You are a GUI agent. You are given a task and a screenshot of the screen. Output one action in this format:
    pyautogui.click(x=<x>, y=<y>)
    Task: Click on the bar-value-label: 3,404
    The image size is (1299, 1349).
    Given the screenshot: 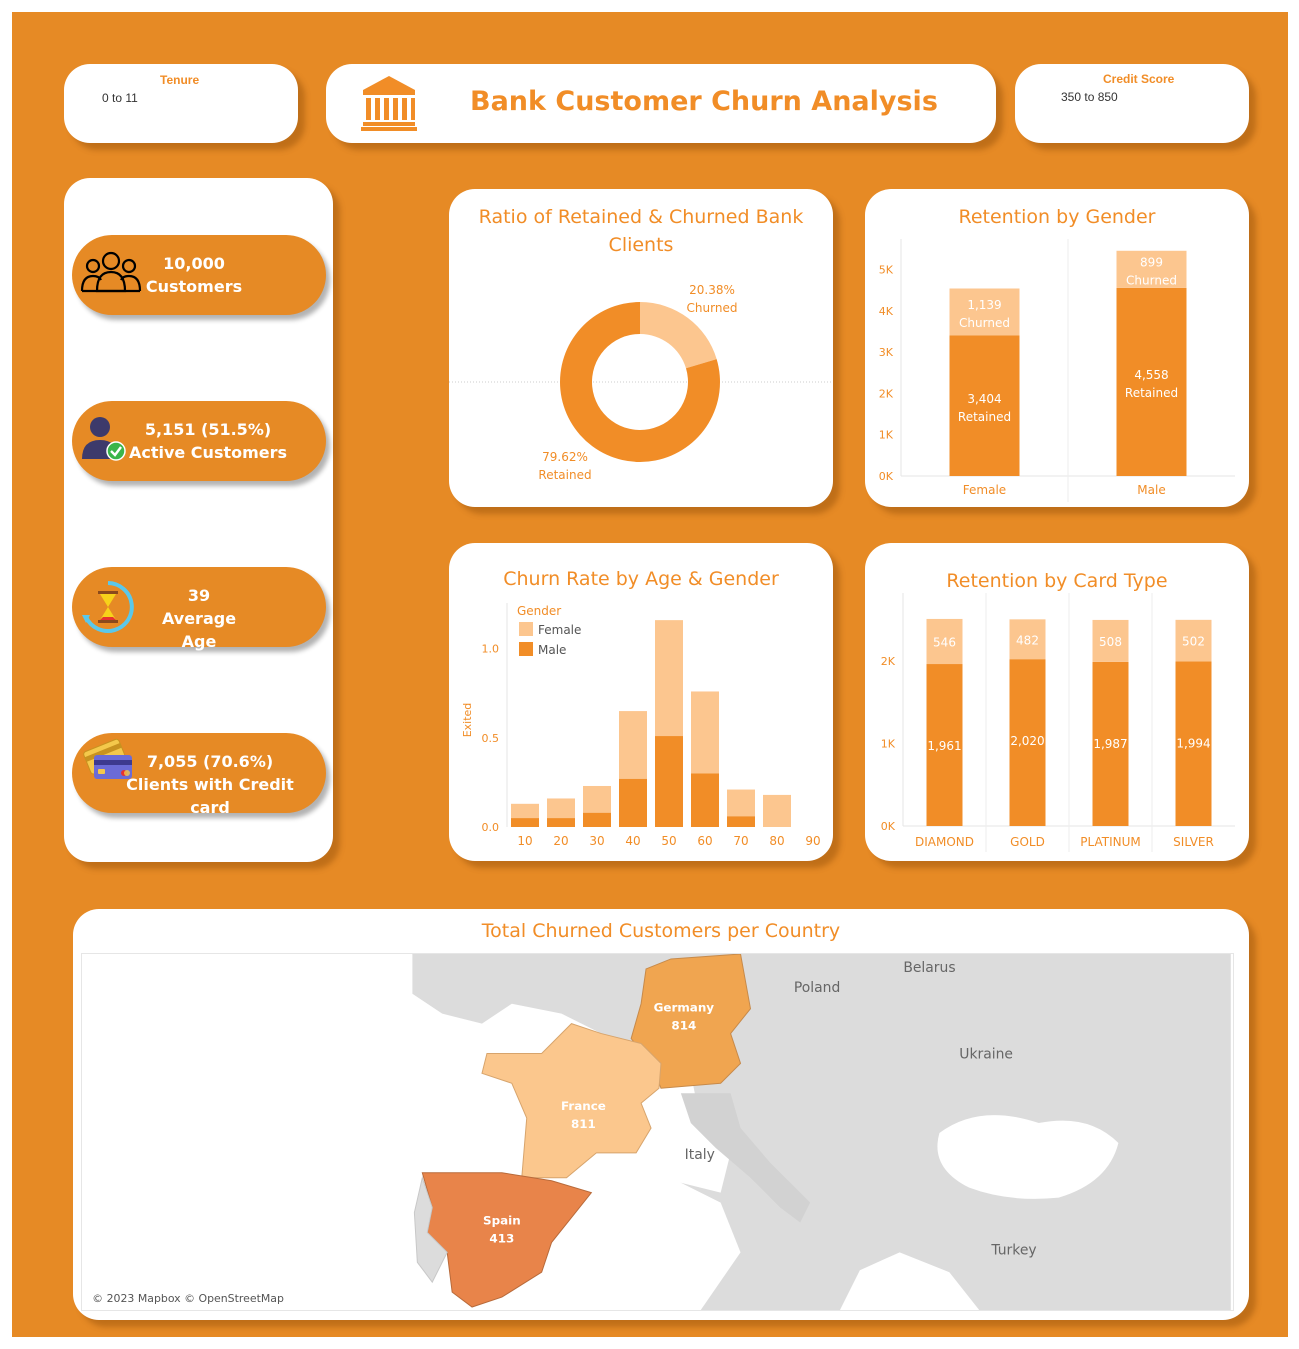 What is the action you would take?
    pyautogui.click(x=984, y=399)
    